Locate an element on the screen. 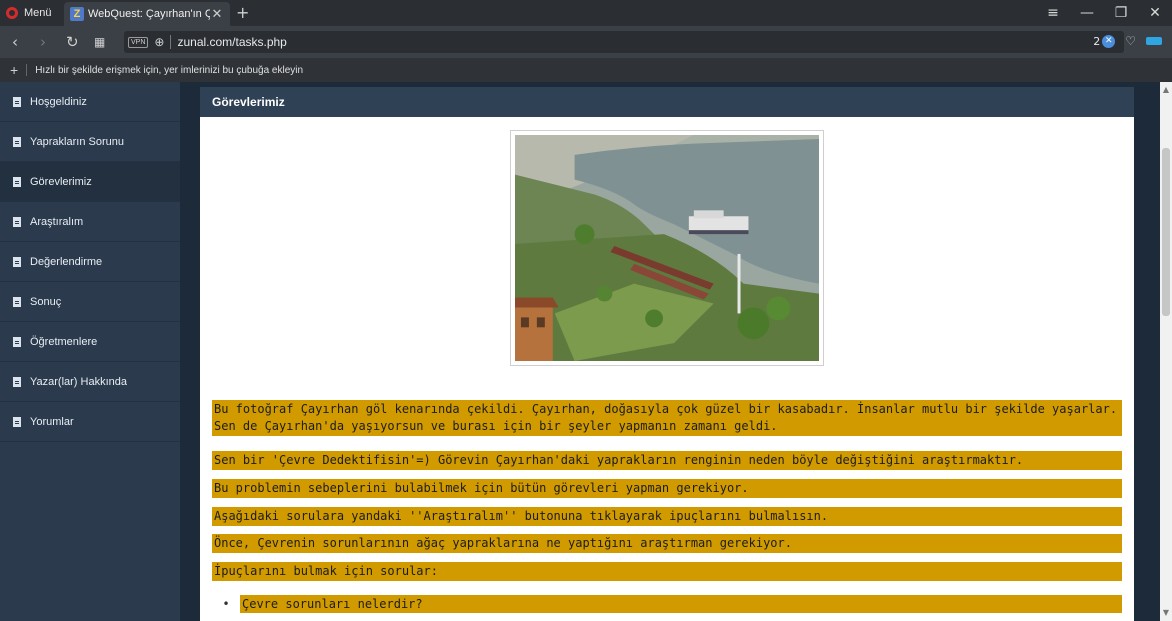  new-tab-icon: + is located at coordinates (242, 12).